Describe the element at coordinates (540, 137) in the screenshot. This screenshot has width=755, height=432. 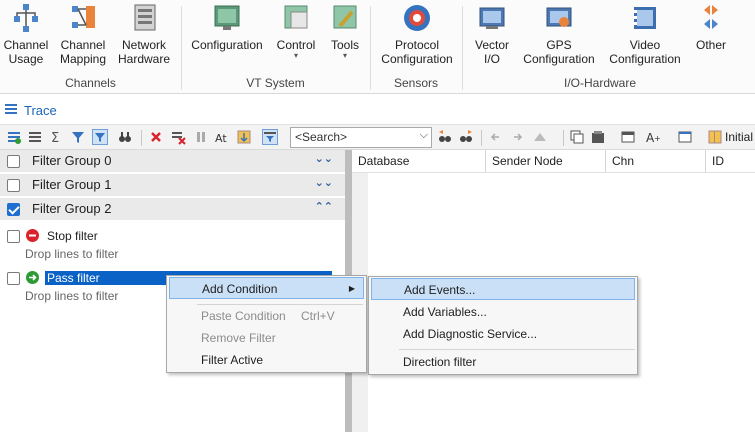
I see `marker-icon` at that location.